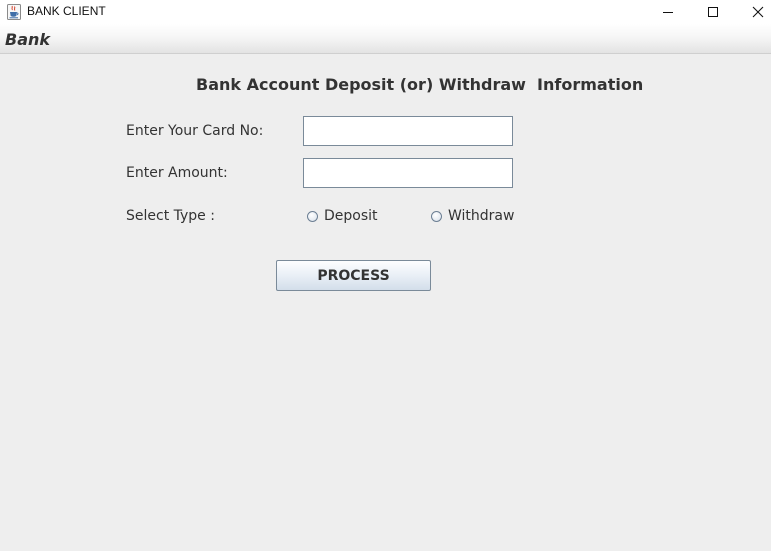 This screenshot has width=771, height=551. What do you see at coordinates (408, 131) in the screenshot?
I see `card-number-input` at bounding box center [408, 131].